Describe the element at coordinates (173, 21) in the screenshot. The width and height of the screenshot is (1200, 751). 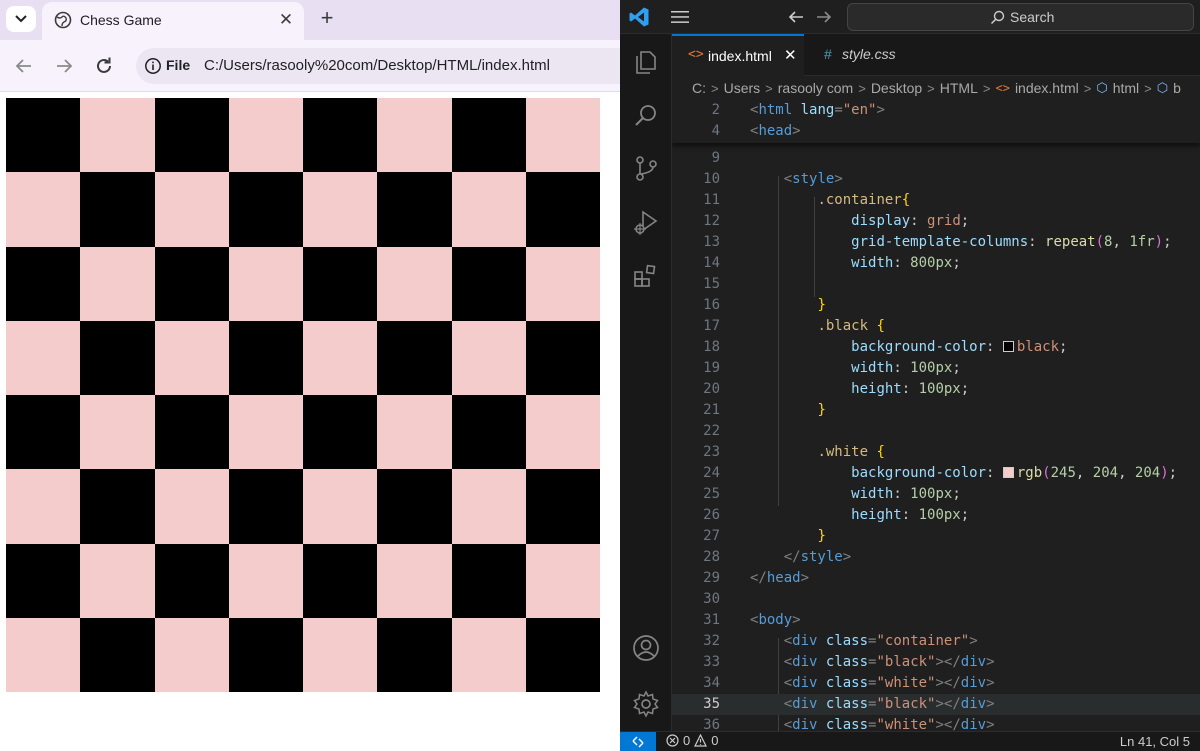
I see `browser-tab-active: Chess Game ✕` at that location.